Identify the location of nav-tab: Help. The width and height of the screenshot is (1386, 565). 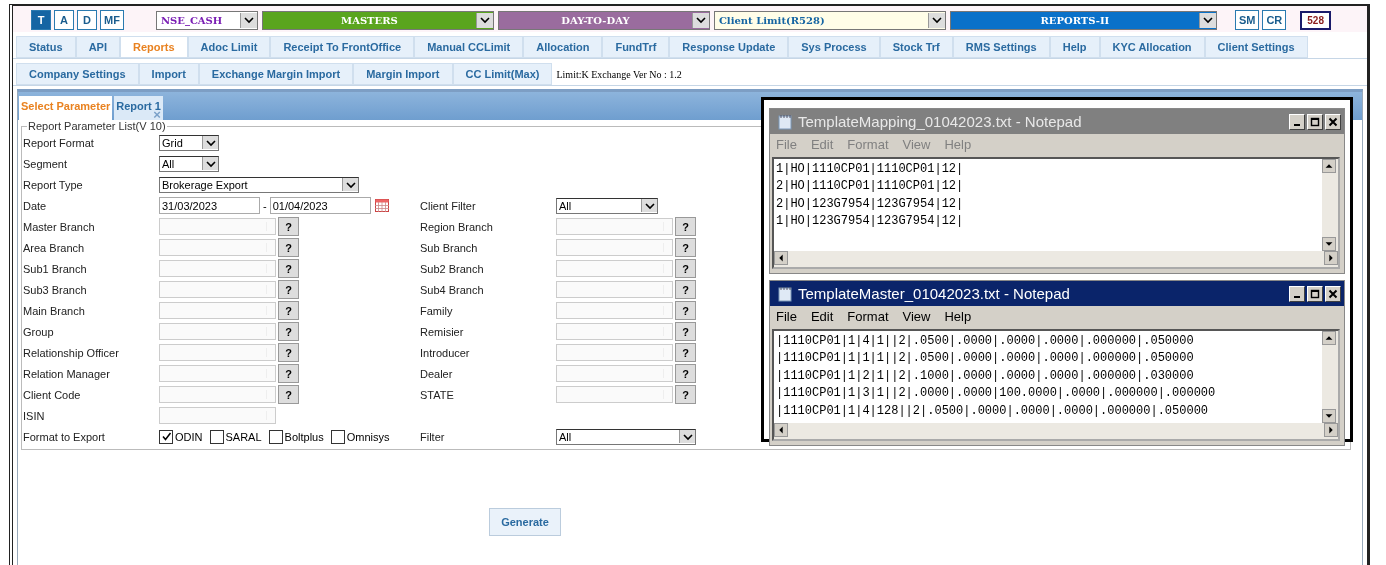
(1074, 47).